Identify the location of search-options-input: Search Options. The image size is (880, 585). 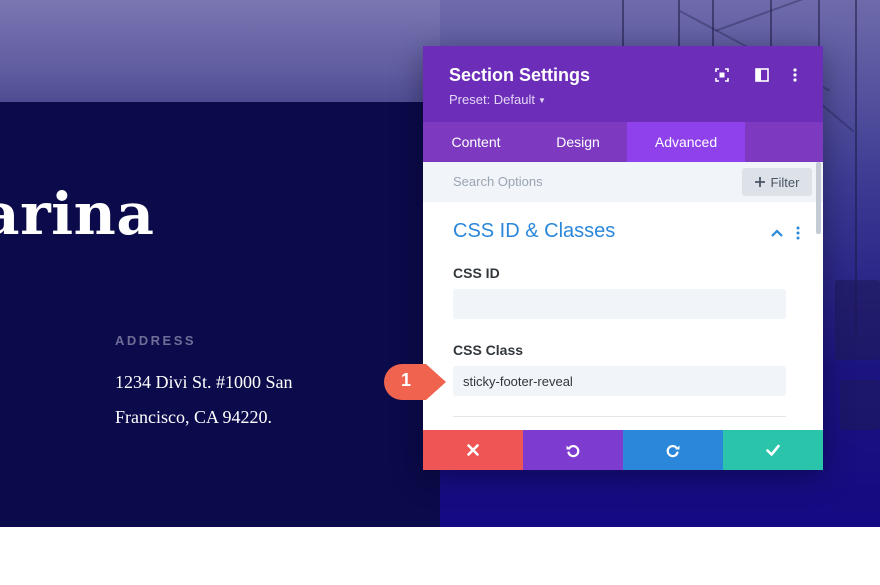
(498, 181).